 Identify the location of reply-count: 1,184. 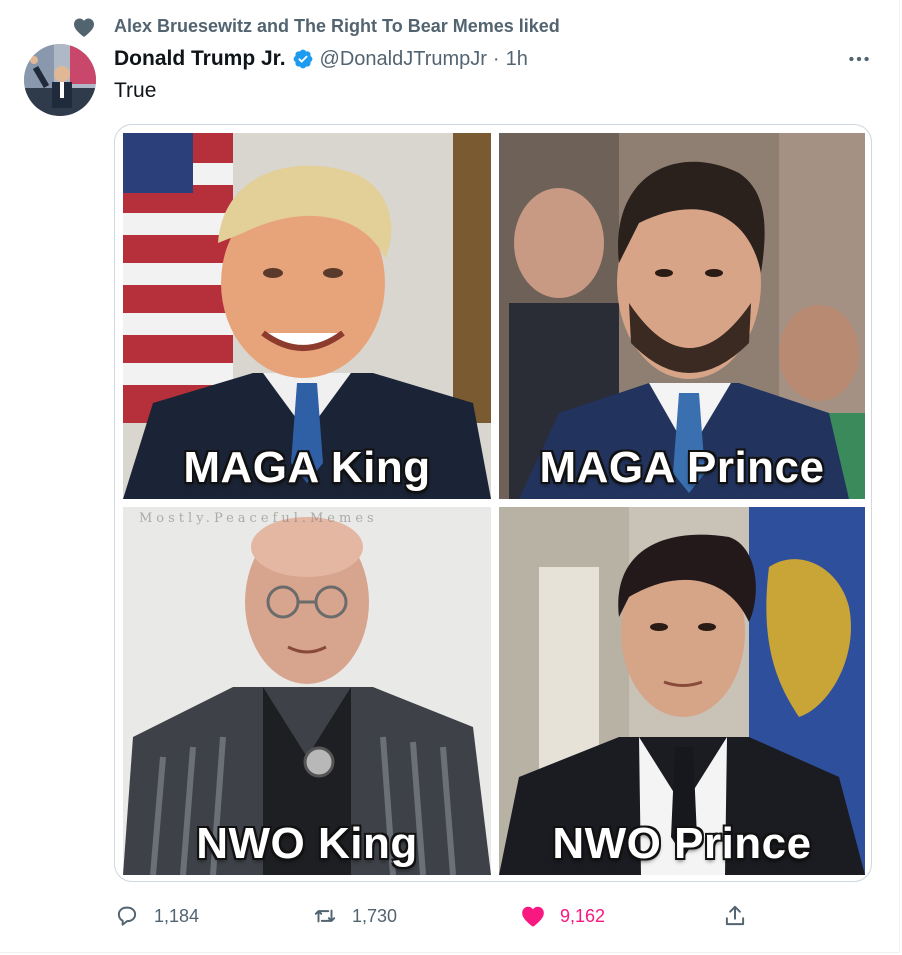
(177, 915).